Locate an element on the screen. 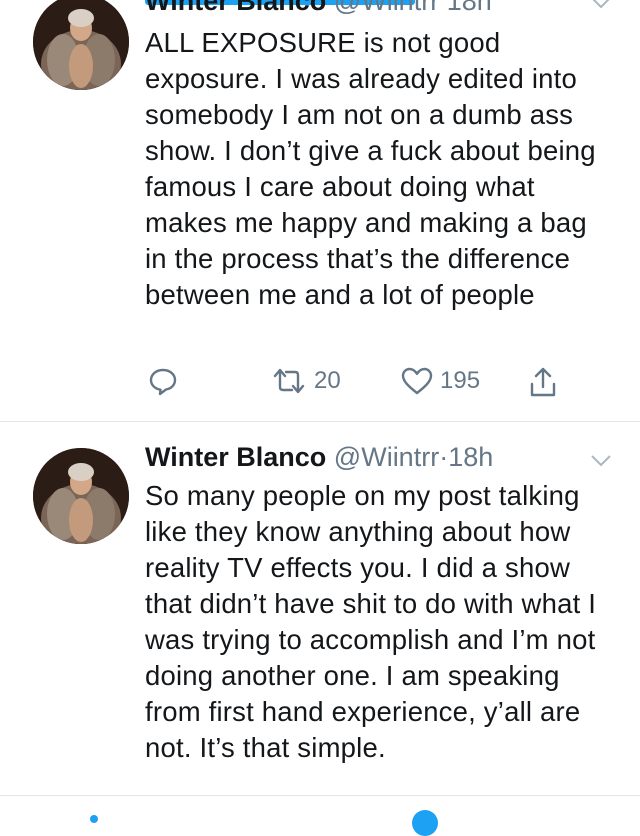 This screenshot has width=640, height=836. retweet-count: 20 is located at coordinates (327, 380).